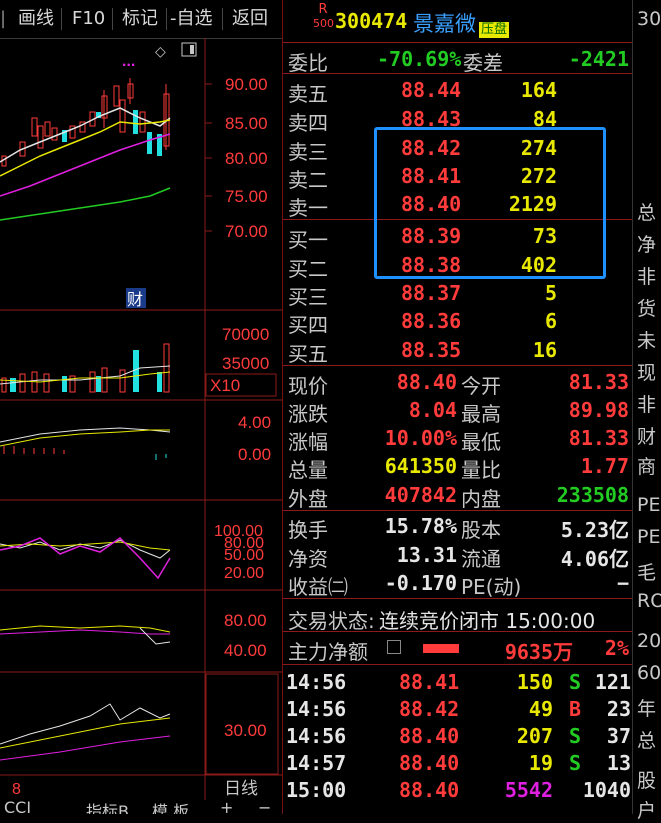 The width and height of the screenshot is (661, 823). Describe the element at coordinates (550, 321) in the screenshot. I see `bid-volume: 6` at that location.